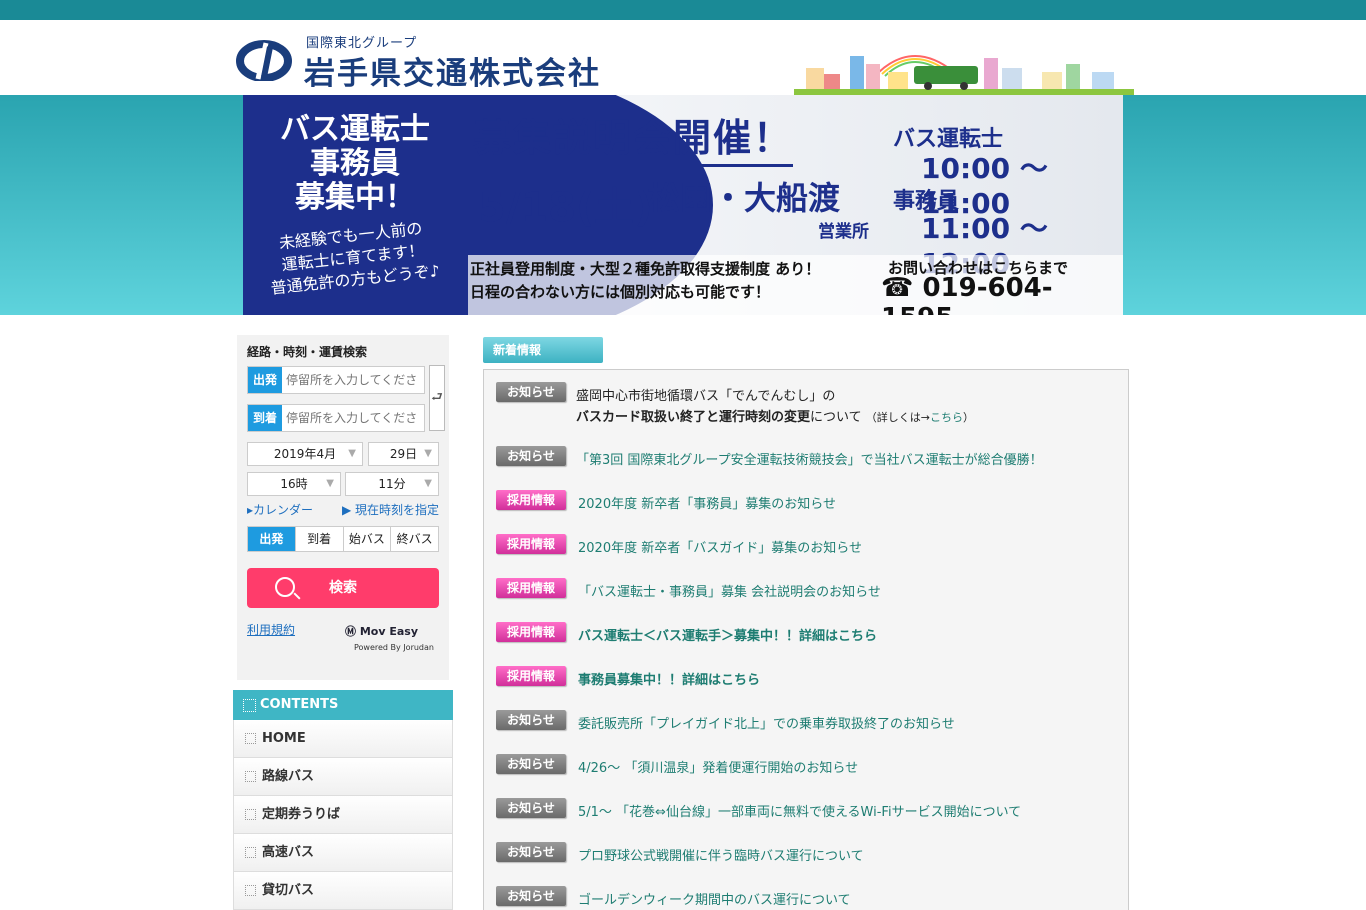 The width and height of the screenshot is (1366, 910). What do you see at coordinates (809, 460) in the screenshot?
I see `news-text: 「第3回 国際東北グループ安全運転技術競技会」で当社バス運転士が総合優勝！` at bounding box center [809, 460].